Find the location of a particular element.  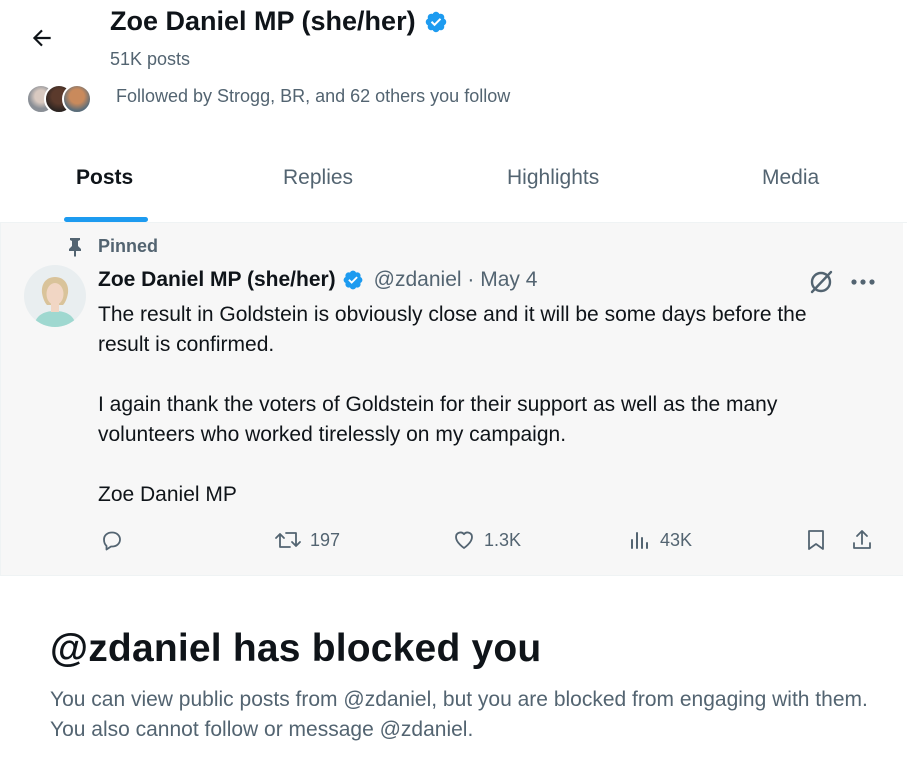

tab-posts: Posts is located at coordinates (104, 194).